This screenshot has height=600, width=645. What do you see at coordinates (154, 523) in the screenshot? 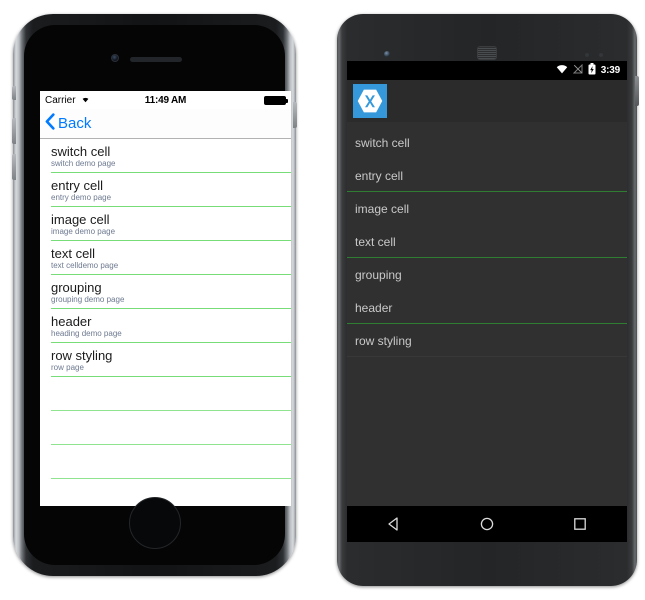
I see `home-button` at bounding box center [154, 523].